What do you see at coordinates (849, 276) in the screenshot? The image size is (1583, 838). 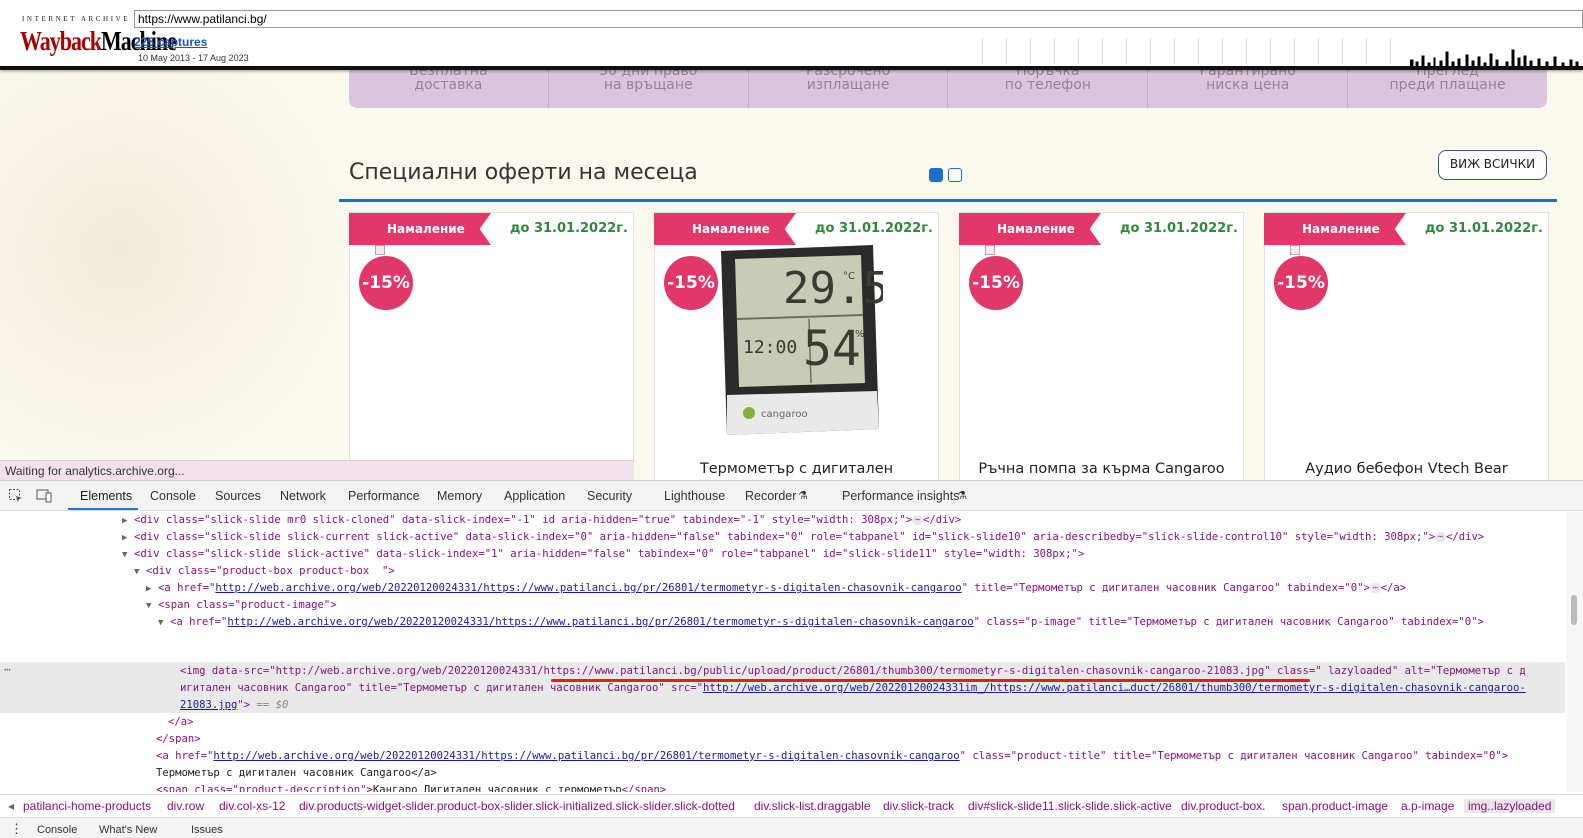 I see `svg-text: °C` at bounding box center [849, 276].